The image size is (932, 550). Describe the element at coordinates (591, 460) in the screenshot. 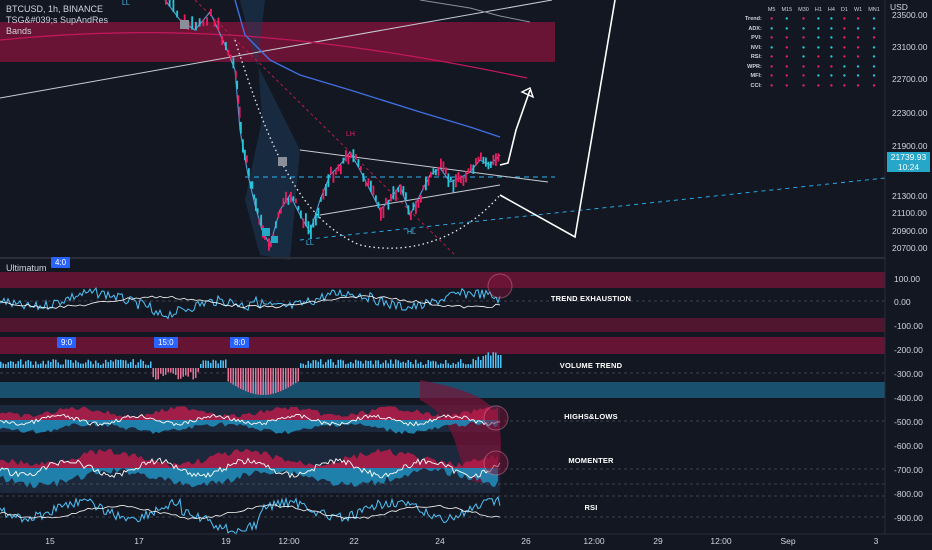

I see `section-momenter: MOMENTER` at that location.